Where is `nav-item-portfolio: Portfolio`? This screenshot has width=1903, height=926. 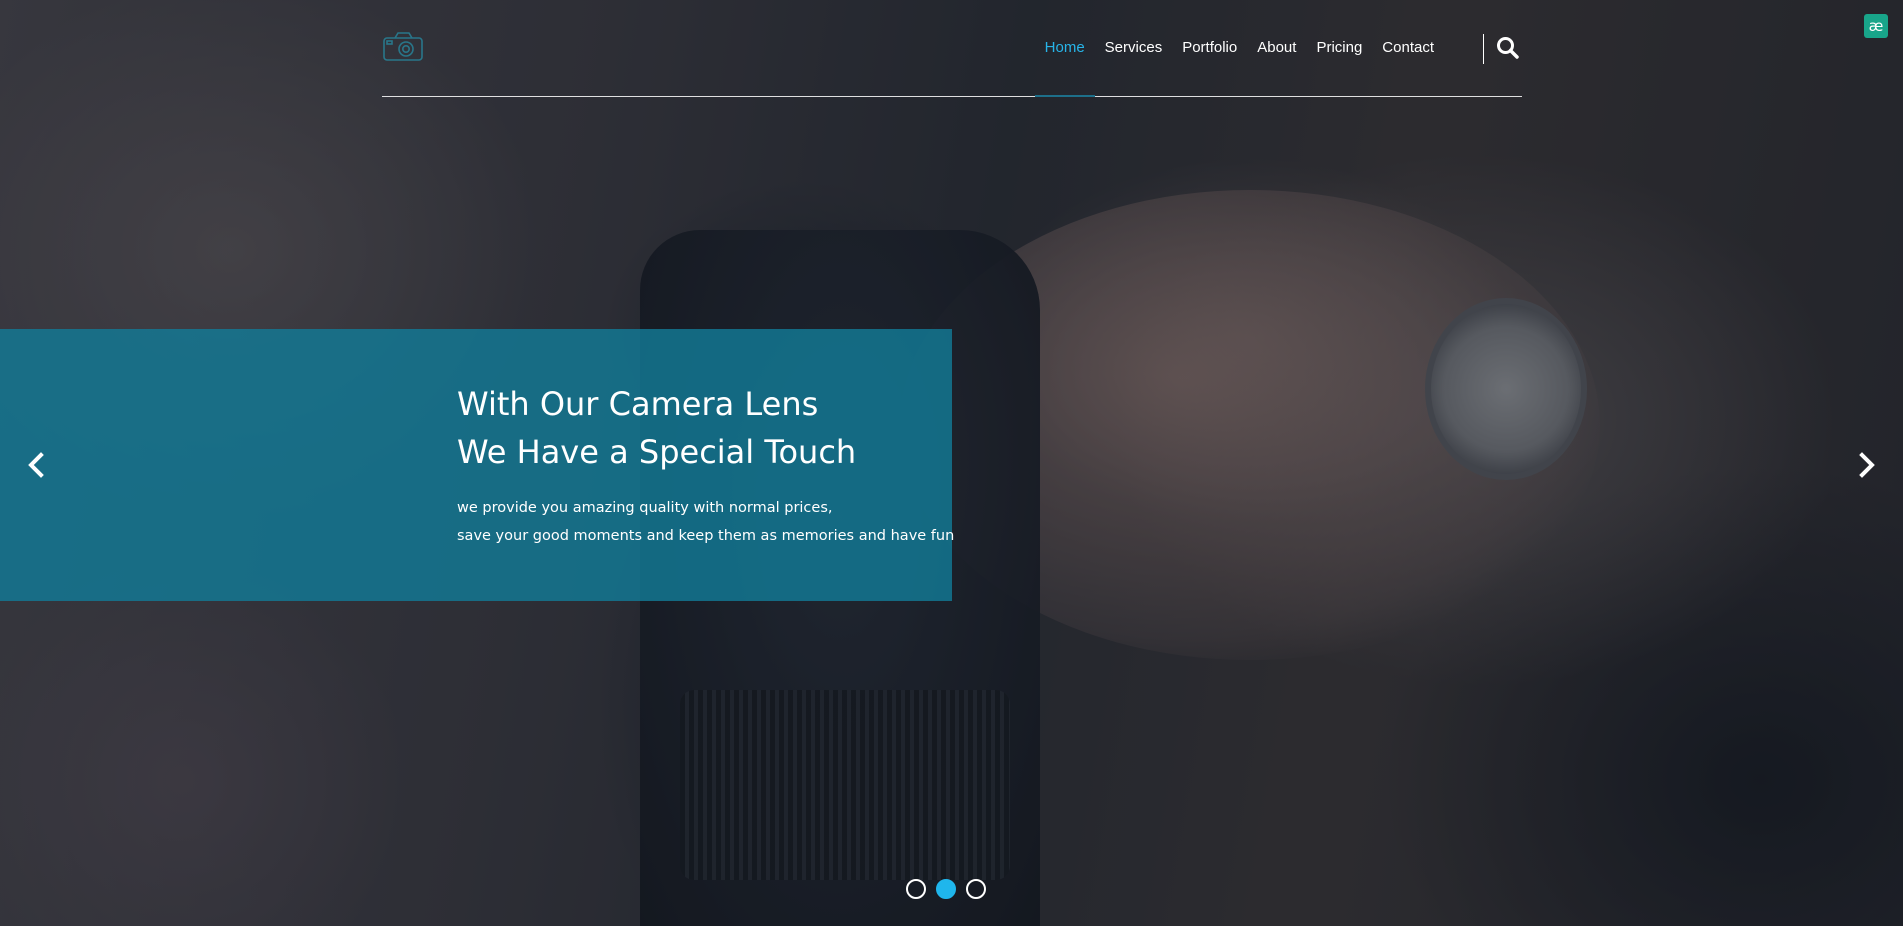
nav-item-portfolio: Portfolio is located at coordinates (1209, 48).